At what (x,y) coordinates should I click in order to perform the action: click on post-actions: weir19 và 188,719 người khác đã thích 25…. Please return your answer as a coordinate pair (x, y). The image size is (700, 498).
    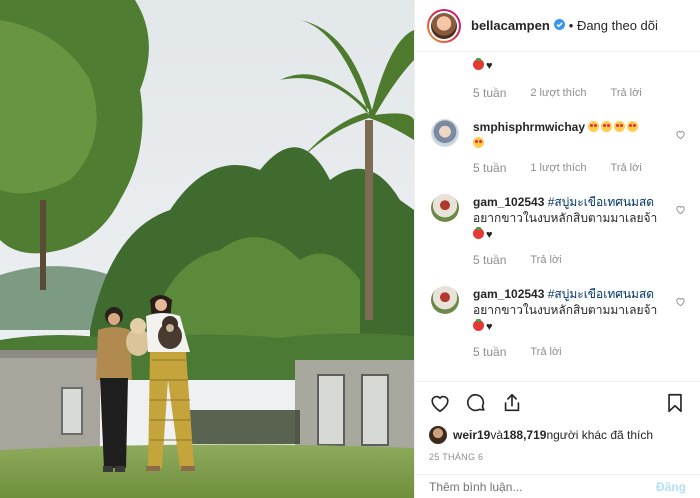
    Looking at the image, I should click on (557, 421).